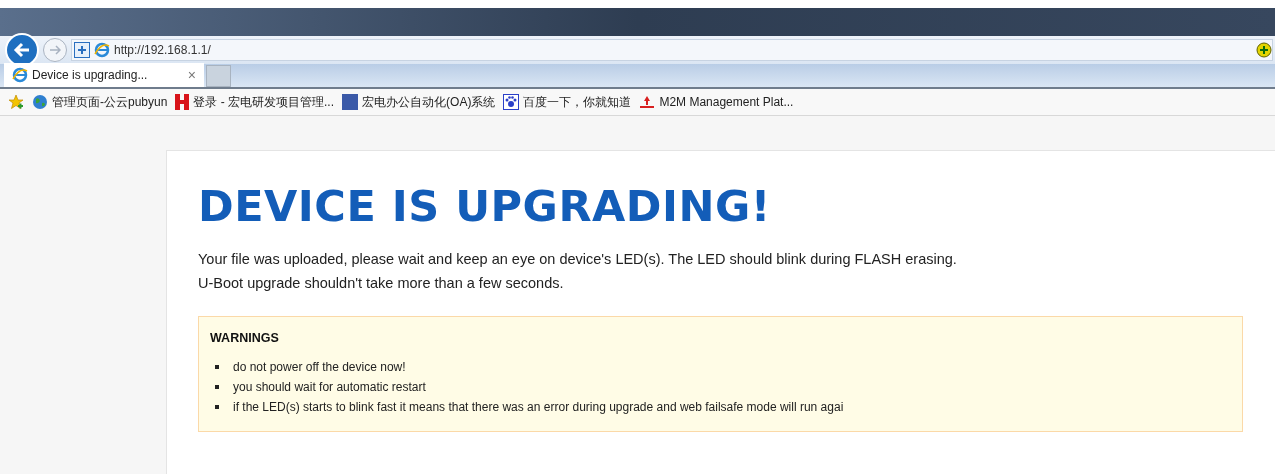 The width and height of the screenshot is (1275, 474). What do you see at coordinates (485, 206) in the screenshot?
I see `page-heading: DEVICE IS UPGRADING!` at bounding box center [485, 206].